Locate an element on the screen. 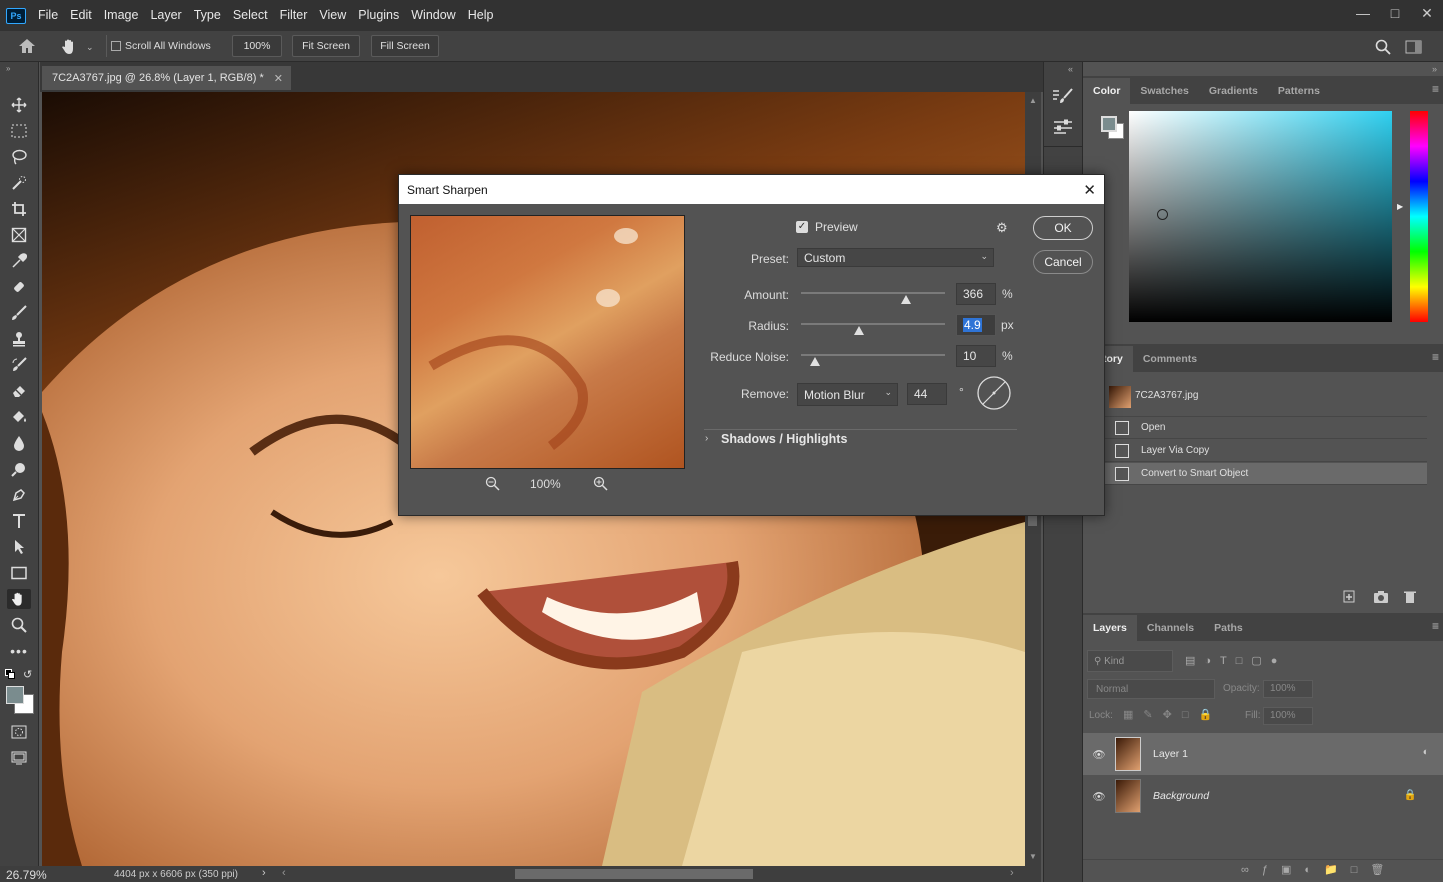 The height and width of the screenshot is (882, 1443). type-tool-icon is located at coordinates (19, 521).